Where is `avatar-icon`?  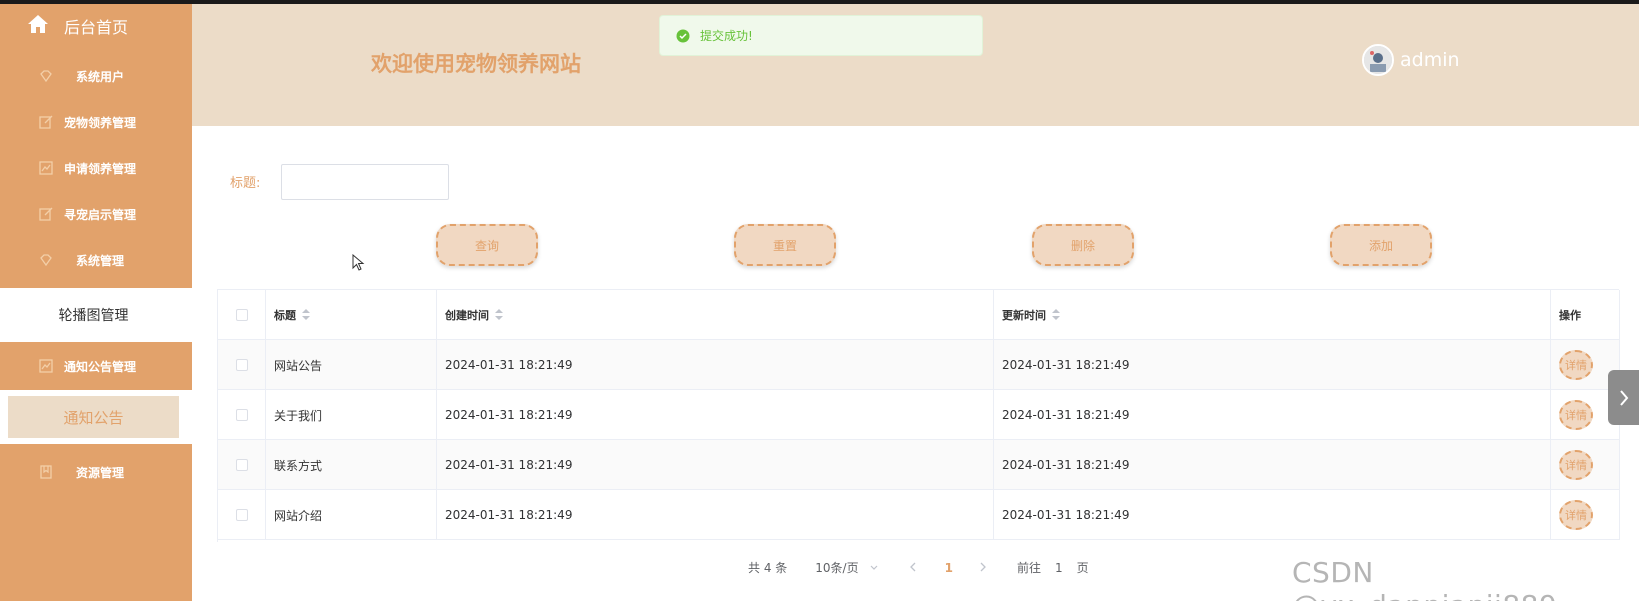
avatar-icon is located at coordinates (1378, 60).